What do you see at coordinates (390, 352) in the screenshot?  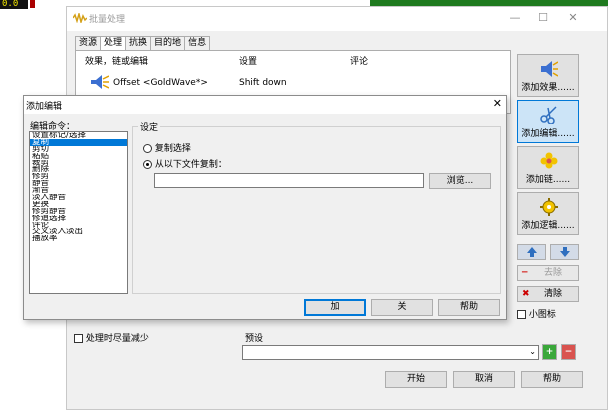 I see `preset-select: ⌄` at bounding box center [390, 352].